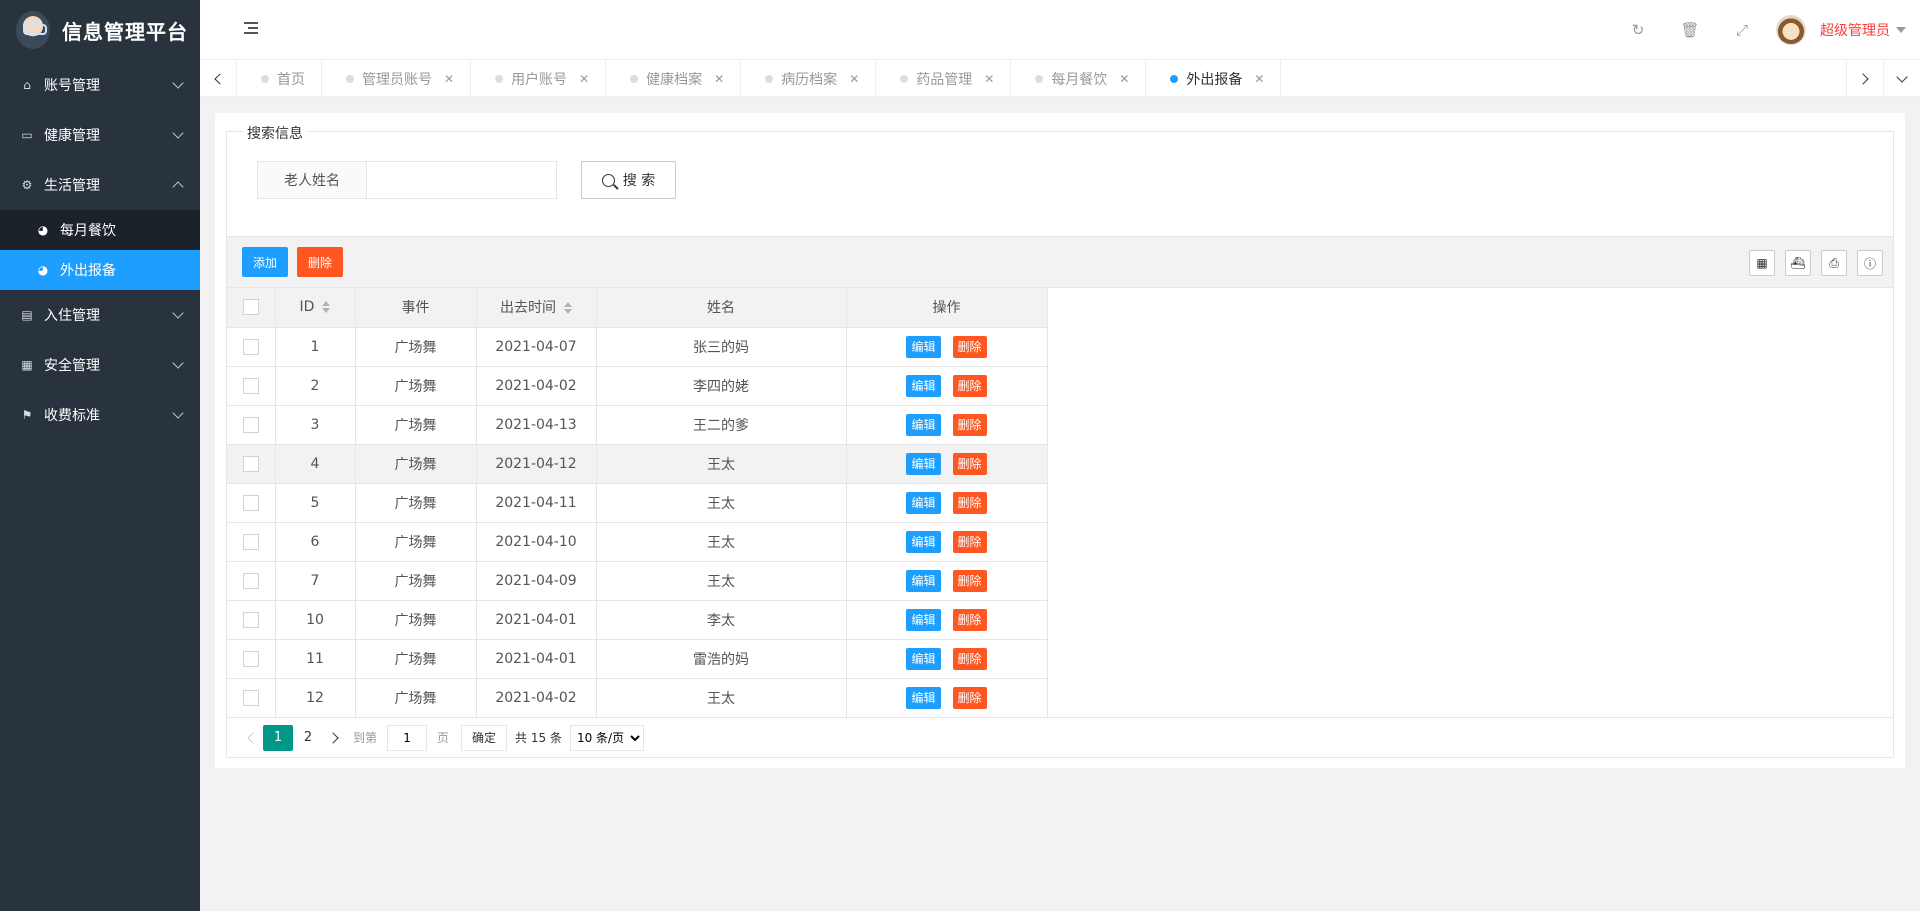 Image resolution: width=1920 pixels, height=911 pixels. What do you see at coordinates (251, 738) in the screenshot?
I see `prev-page-button` at bounding box center [251, 738].